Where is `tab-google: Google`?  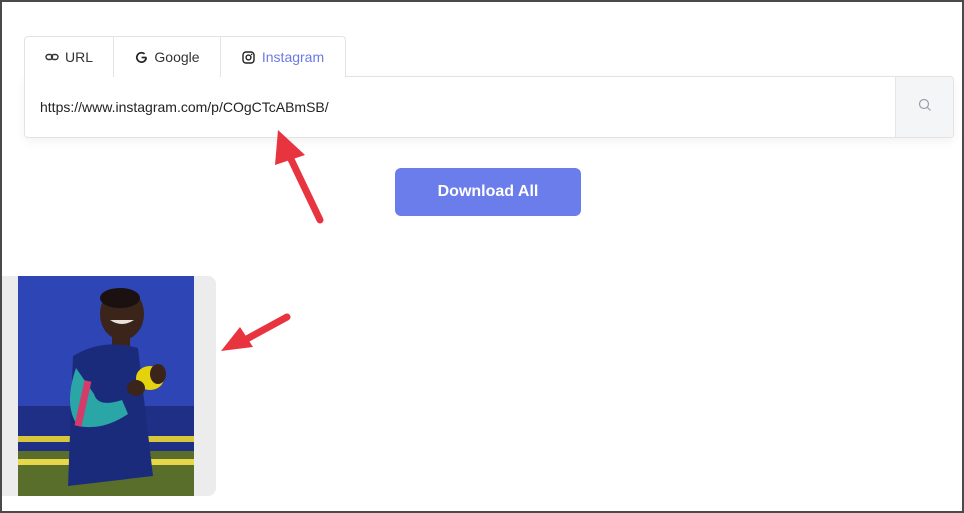 tab-google: Google is located at coordinates (167, 56).